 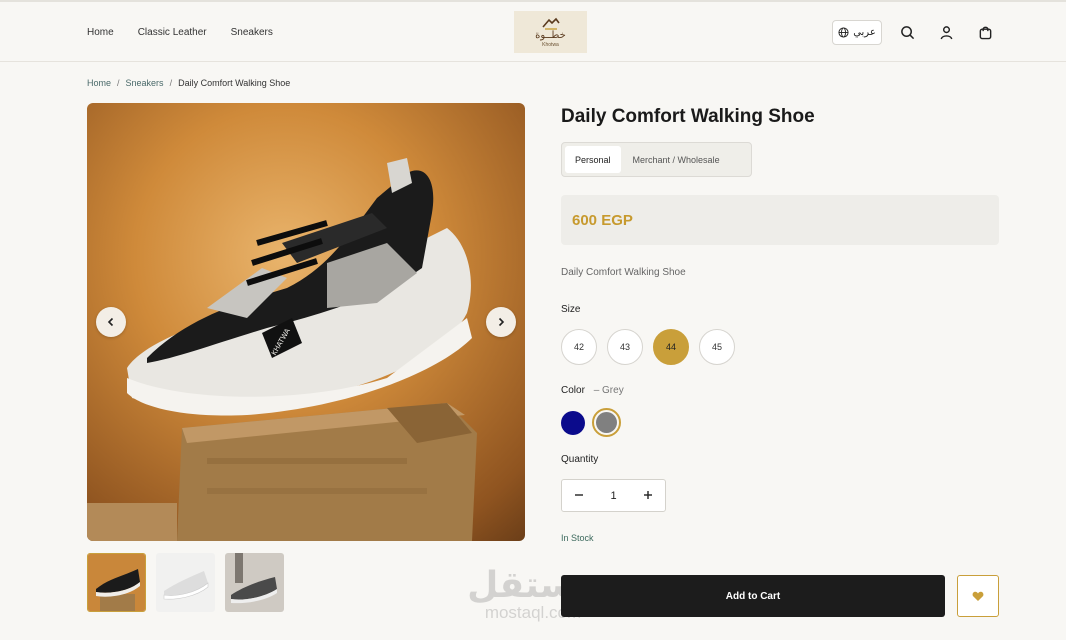 I want to click on color-swatch-grey, so click(x=606, y=422).